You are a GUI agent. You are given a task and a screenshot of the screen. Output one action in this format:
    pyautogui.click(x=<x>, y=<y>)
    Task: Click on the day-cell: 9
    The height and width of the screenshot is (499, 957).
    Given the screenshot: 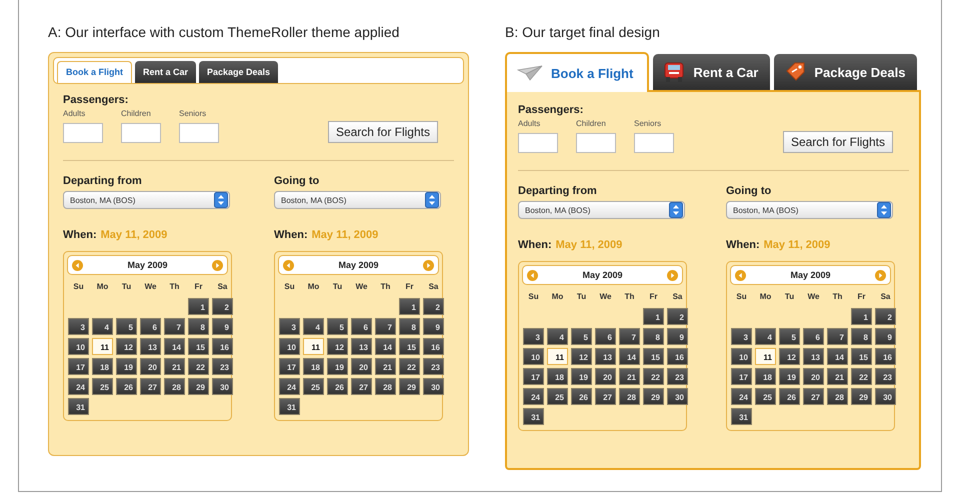 What is the action you would take?
    pyautogui.click(x=222, y=326)
    